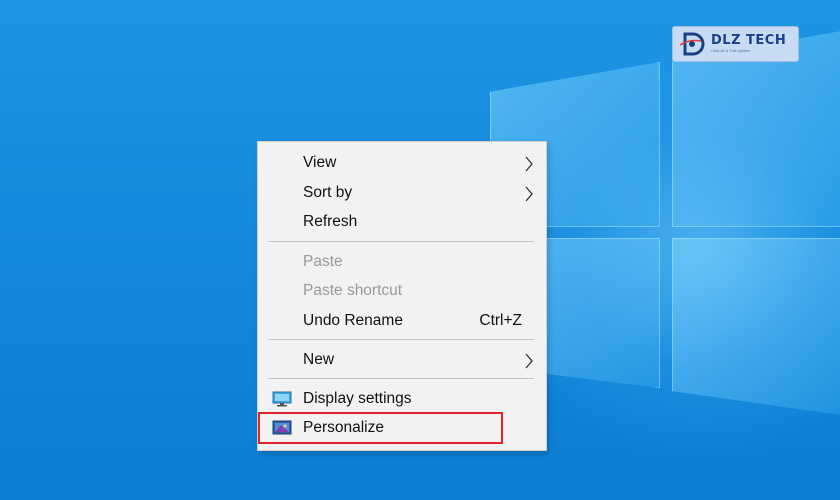 The image size is (840, 500). I want to click on watermark-brand: DLZ TECH, so click(749, 40).